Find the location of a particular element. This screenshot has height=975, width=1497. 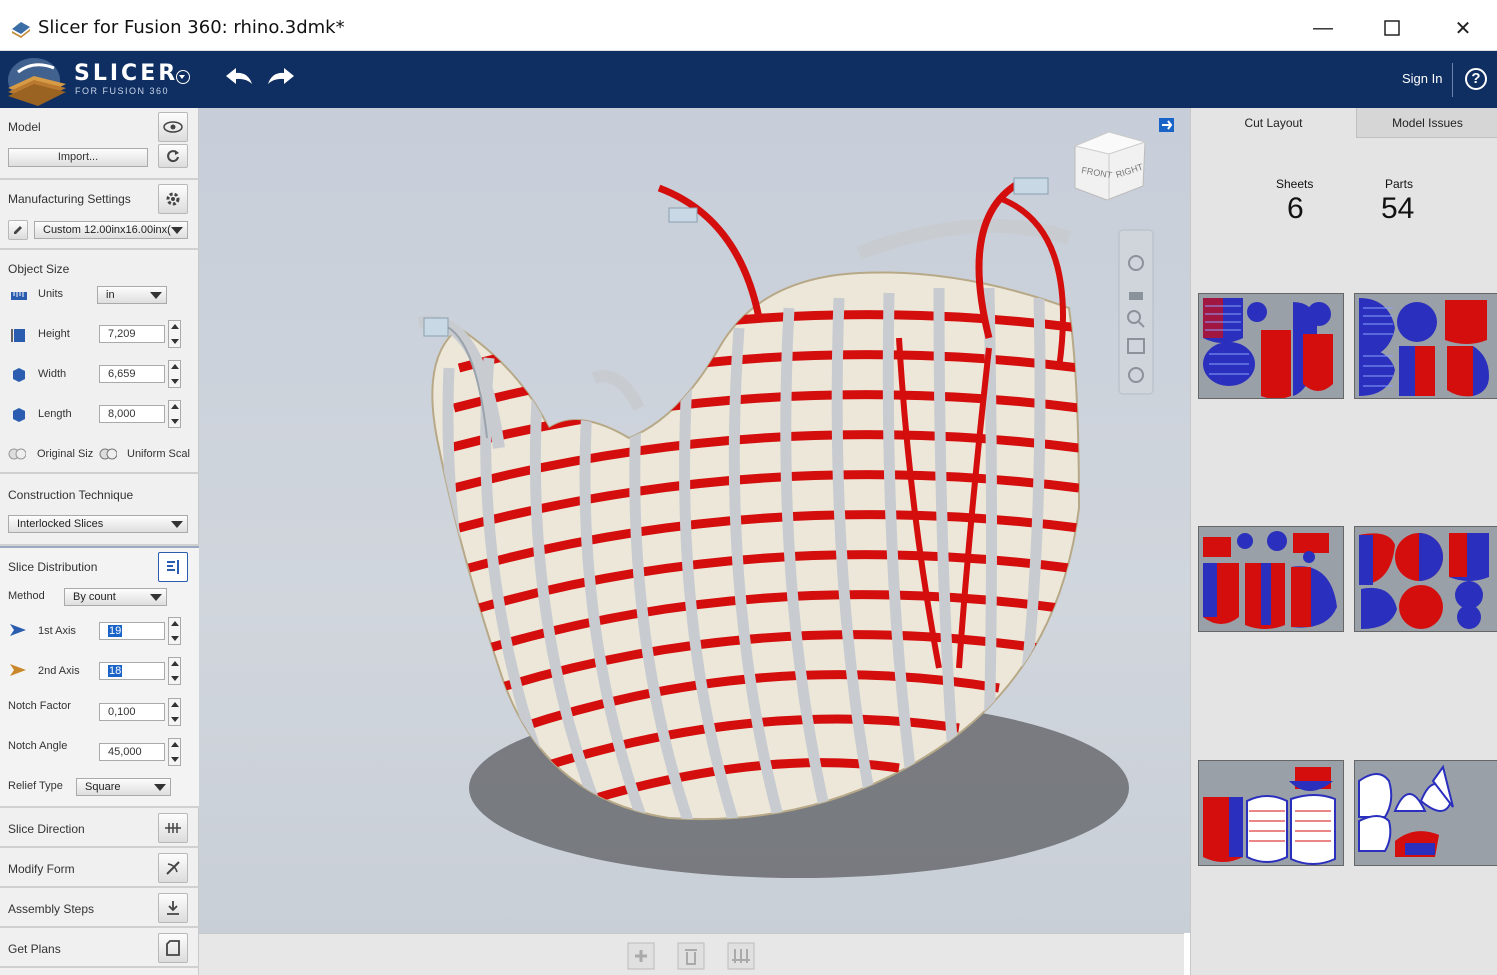

relief-type-dropdown: Square is located at coordinates (123, 787).